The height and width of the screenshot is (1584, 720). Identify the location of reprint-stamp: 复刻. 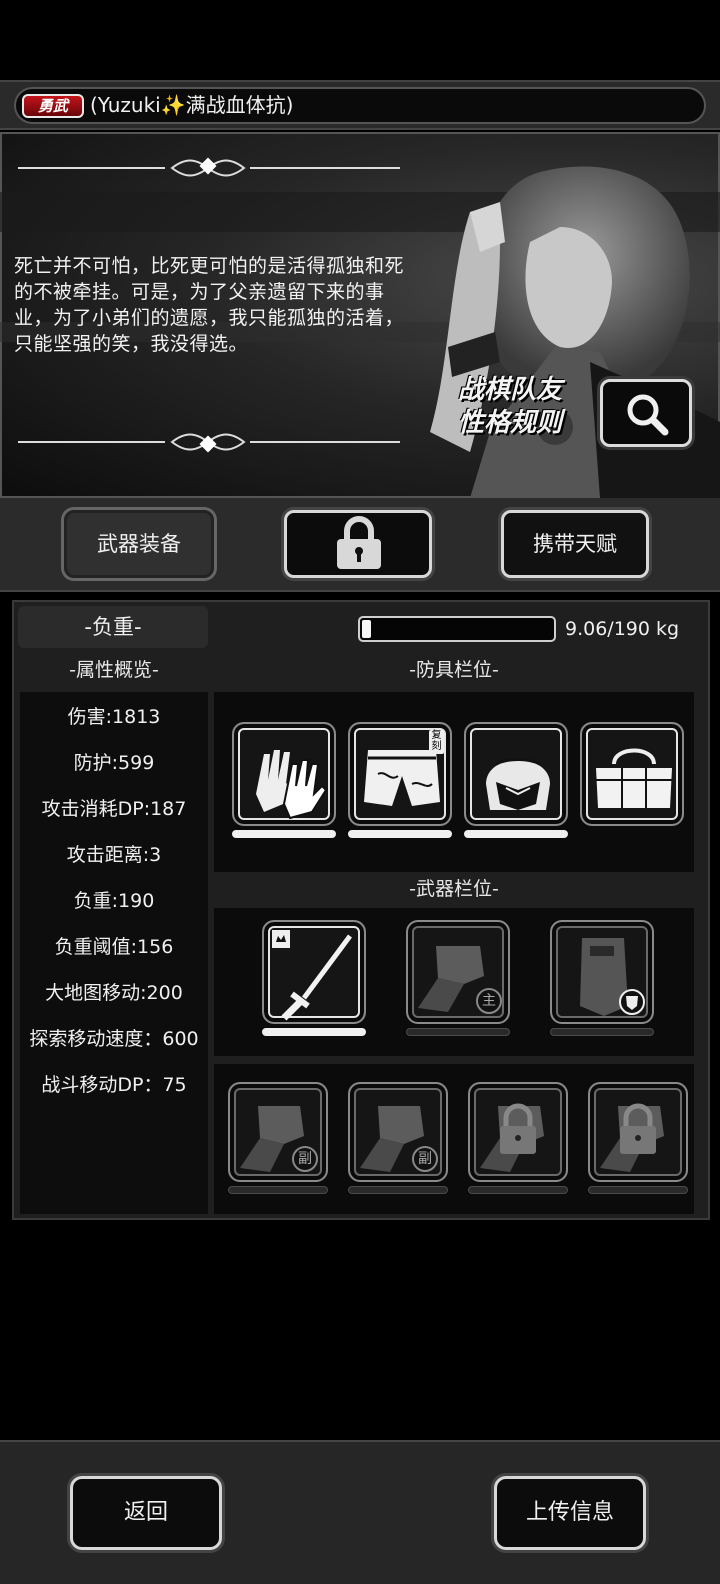
(436, 742).